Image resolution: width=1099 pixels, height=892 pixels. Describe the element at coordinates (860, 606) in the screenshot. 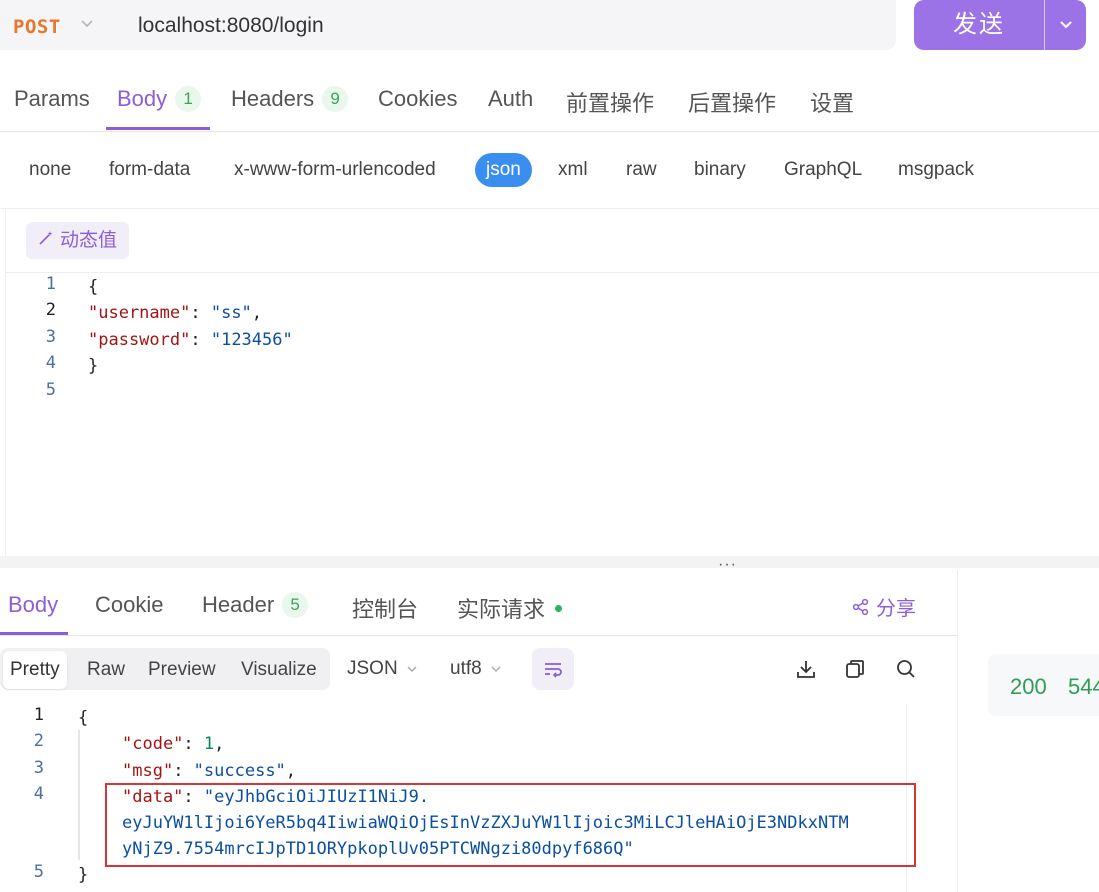

I see `share-icon` at that location.